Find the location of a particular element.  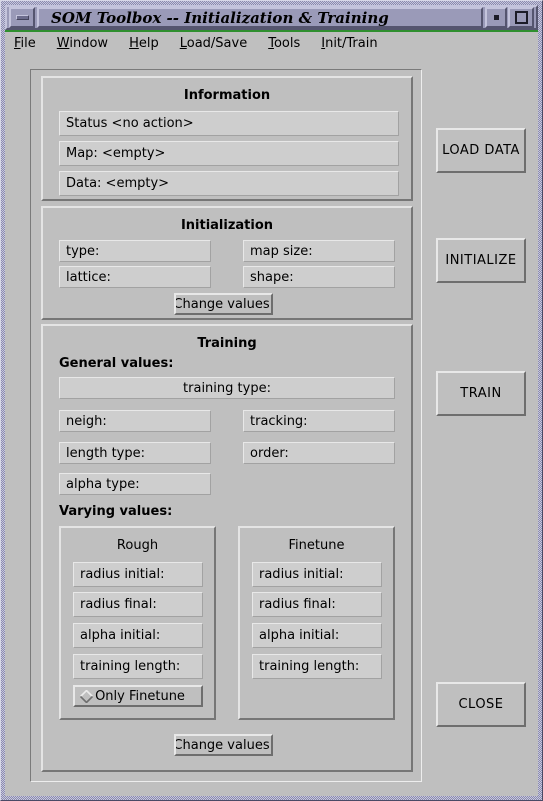

title-bar: SOM Toolbox -- Initialization & Training is located at coordinates (271, 17).